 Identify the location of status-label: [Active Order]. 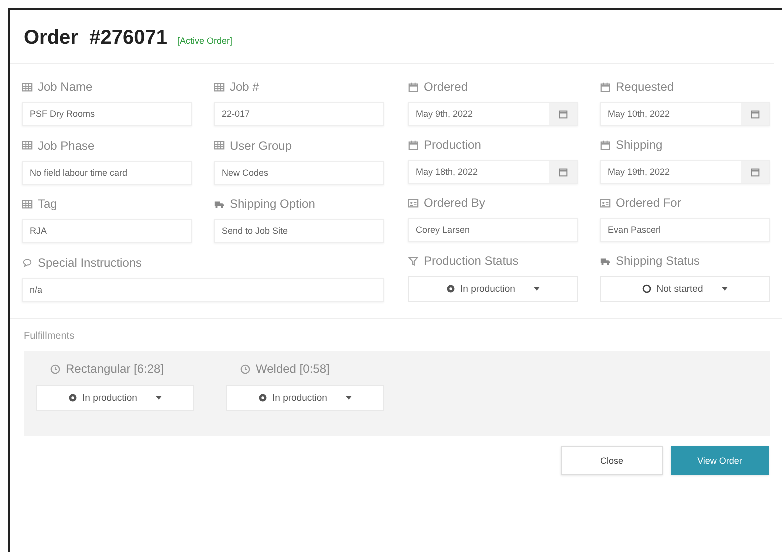
(204, 41).